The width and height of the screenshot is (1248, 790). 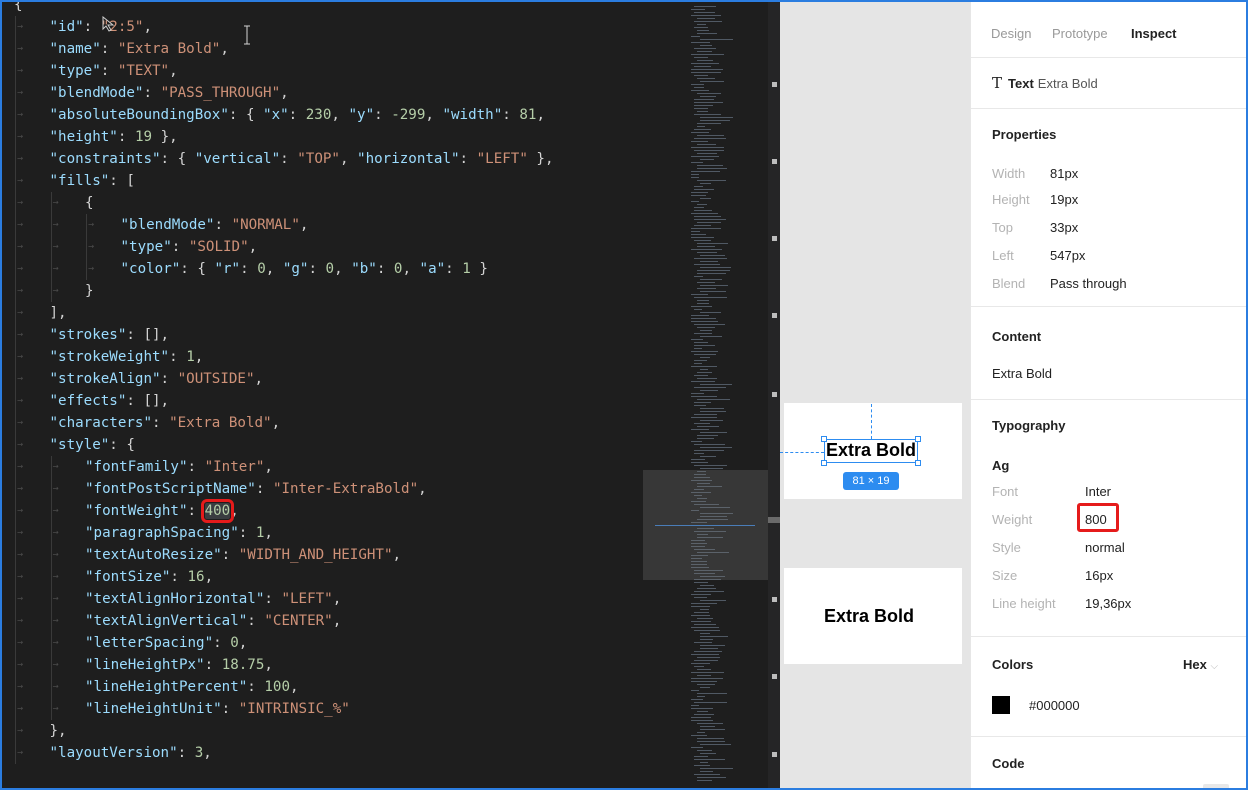 What do you see at coordinates (408, 115) in the screenshot?
I see `code-token: -299` at bounding box center [408, 115].